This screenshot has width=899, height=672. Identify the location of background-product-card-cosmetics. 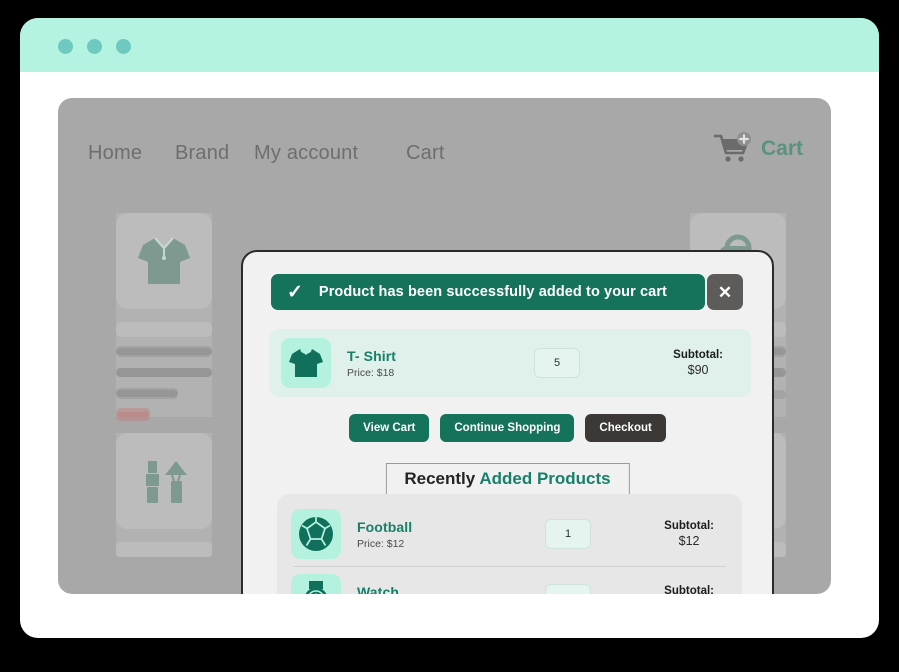
(164, 495).